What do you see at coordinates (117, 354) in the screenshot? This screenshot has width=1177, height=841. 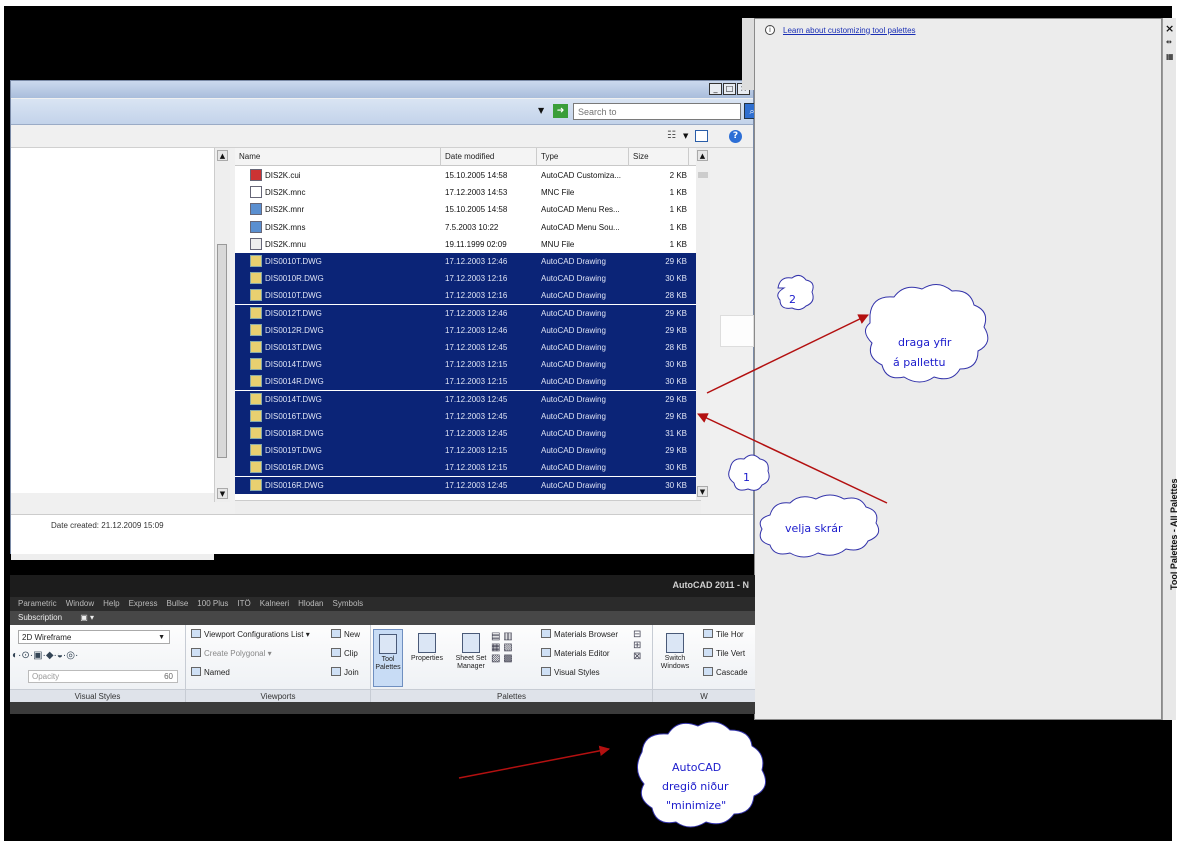 I see `navigation-pane` at bounding box center [117, 354].